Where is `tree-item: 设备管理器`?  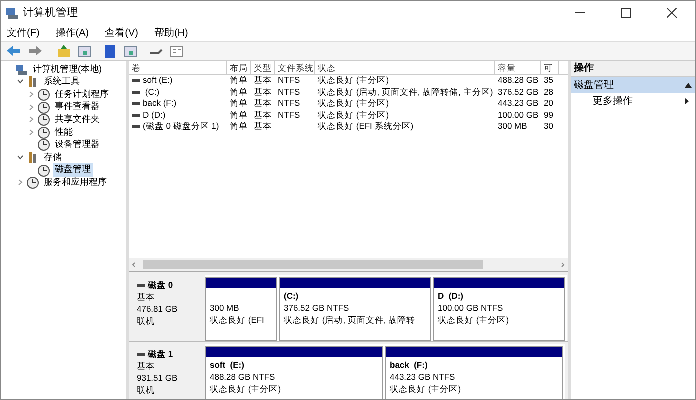
tree-item: 设备管理器 is located at coordinates (77, 145).